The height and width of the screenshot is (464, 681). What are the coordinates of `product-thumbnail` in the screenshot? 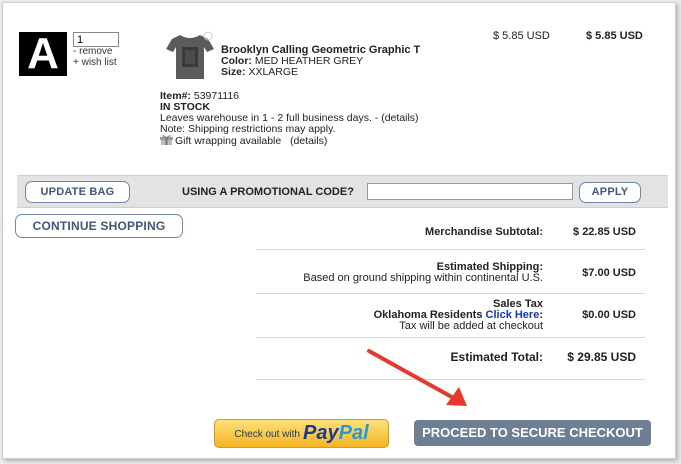 It's located at (190, 56).